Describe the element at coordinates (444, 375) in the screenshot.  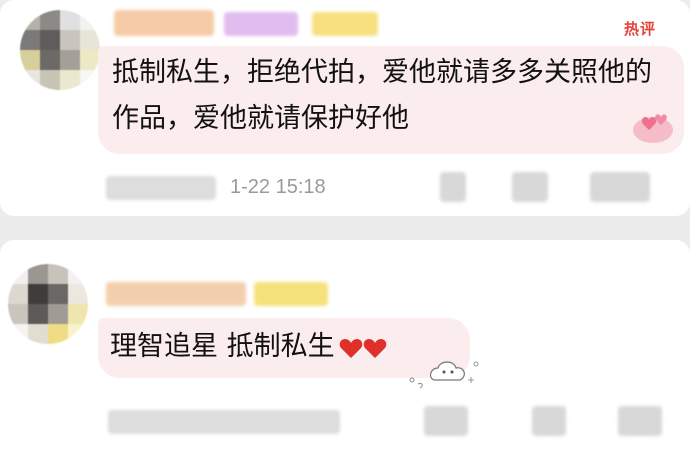
I see `doodle-sticker-icon` at that location.